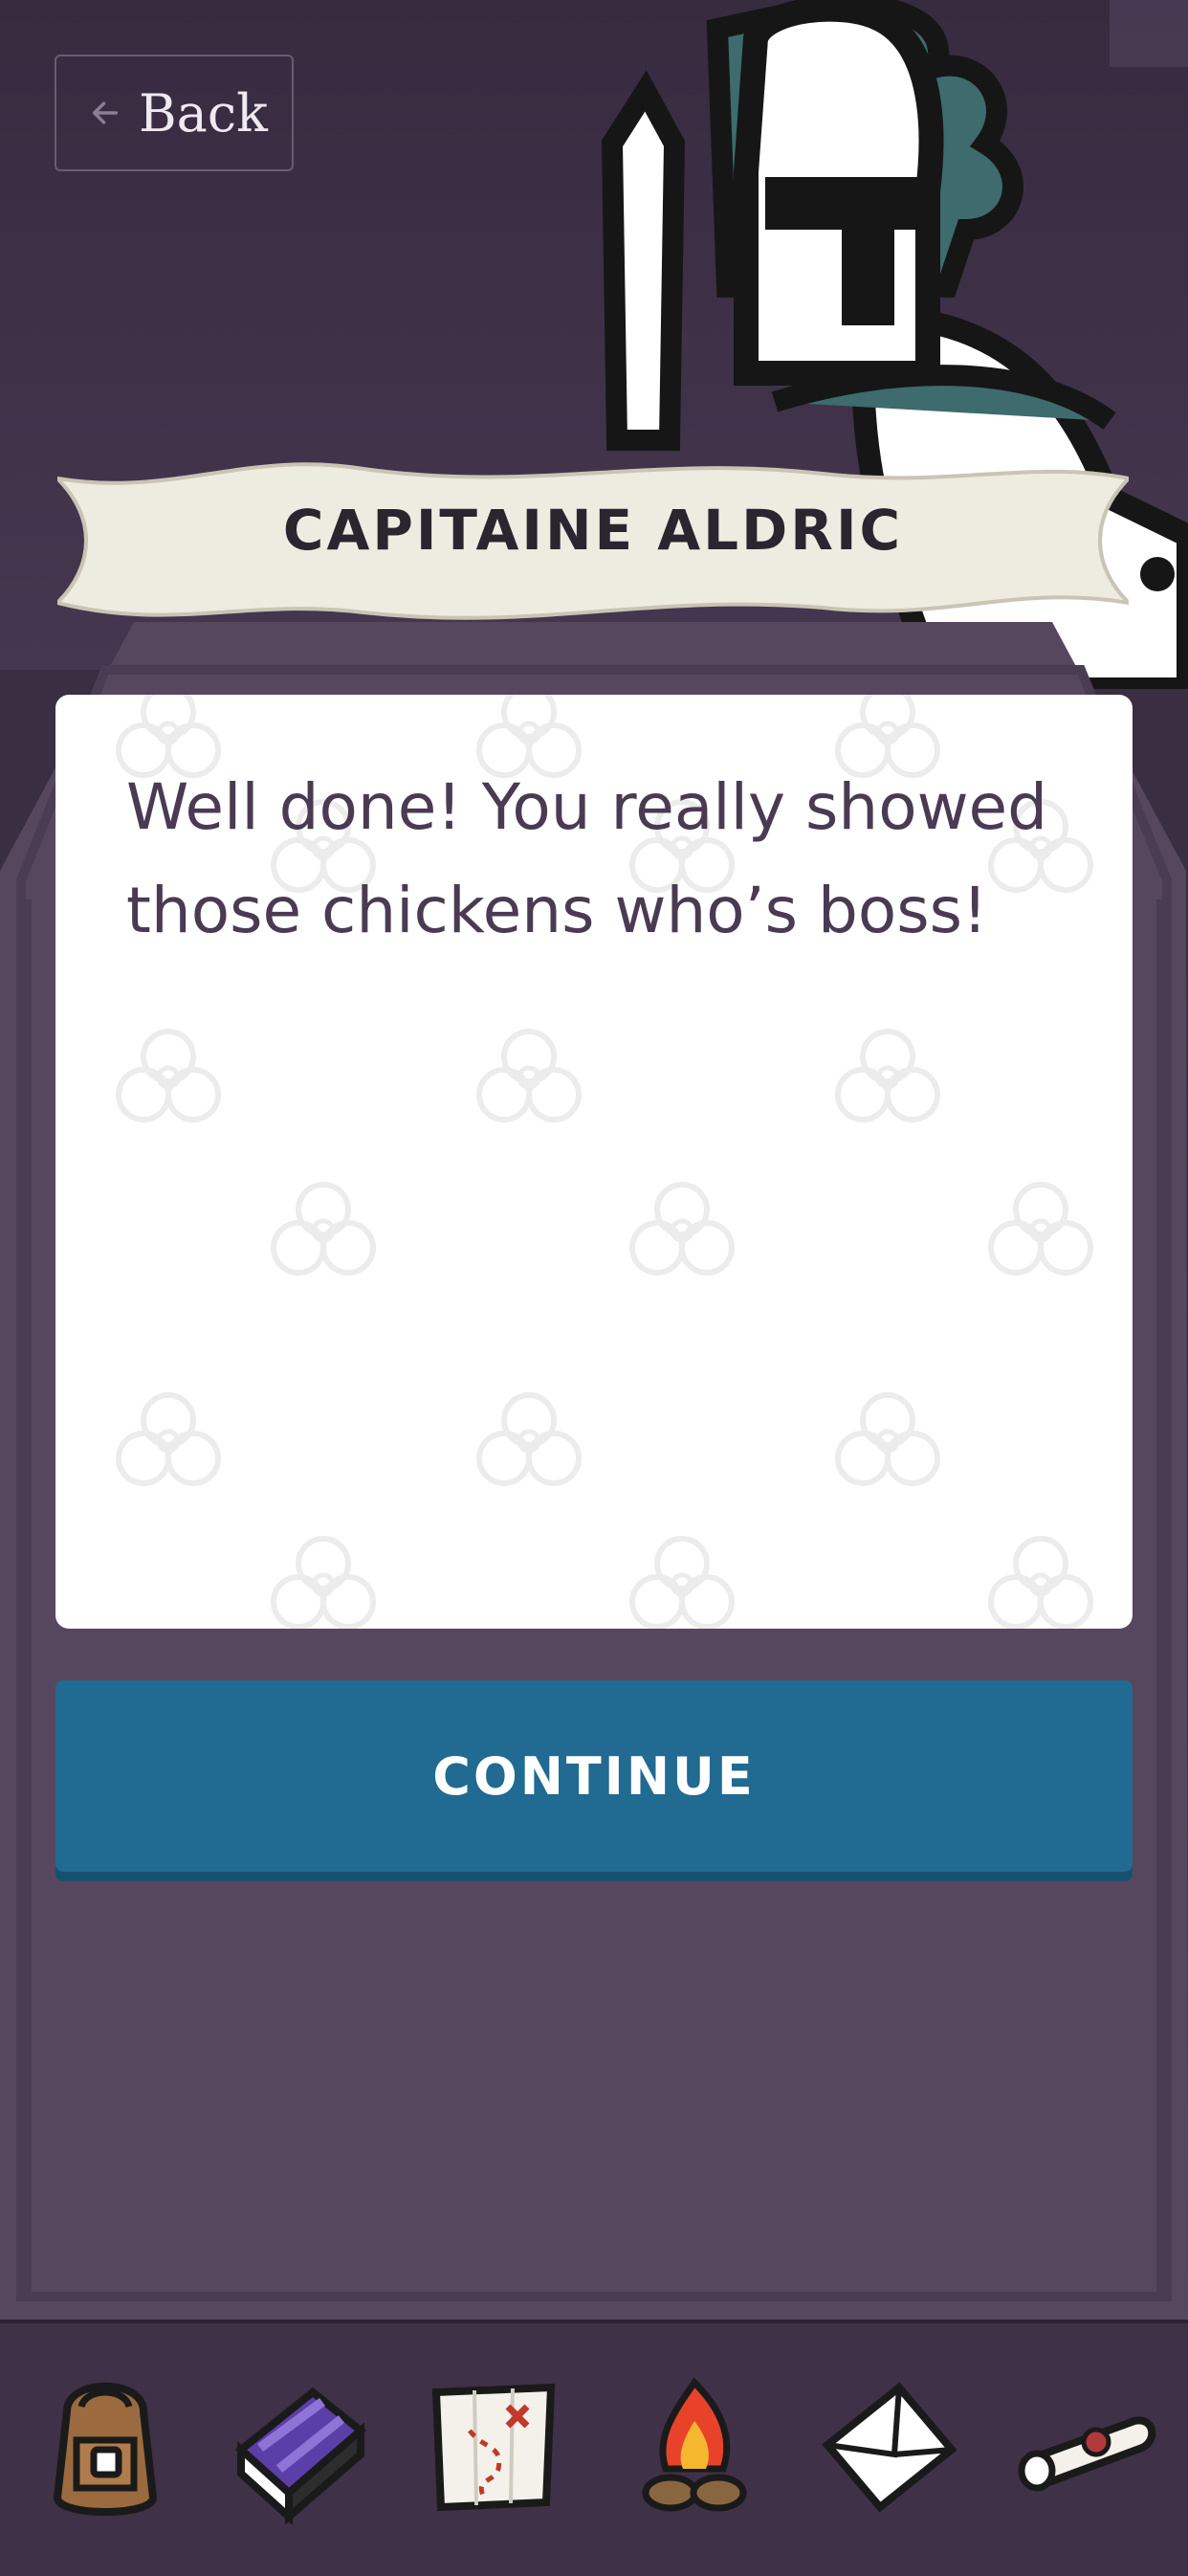 The height and width of the screenshot is (2576, 1188). What do you see at coordinates (593, 530) in the screenshot?
I see `speaker-name: CAPITAINE ALDRIC` at bounding box center [593, 530].